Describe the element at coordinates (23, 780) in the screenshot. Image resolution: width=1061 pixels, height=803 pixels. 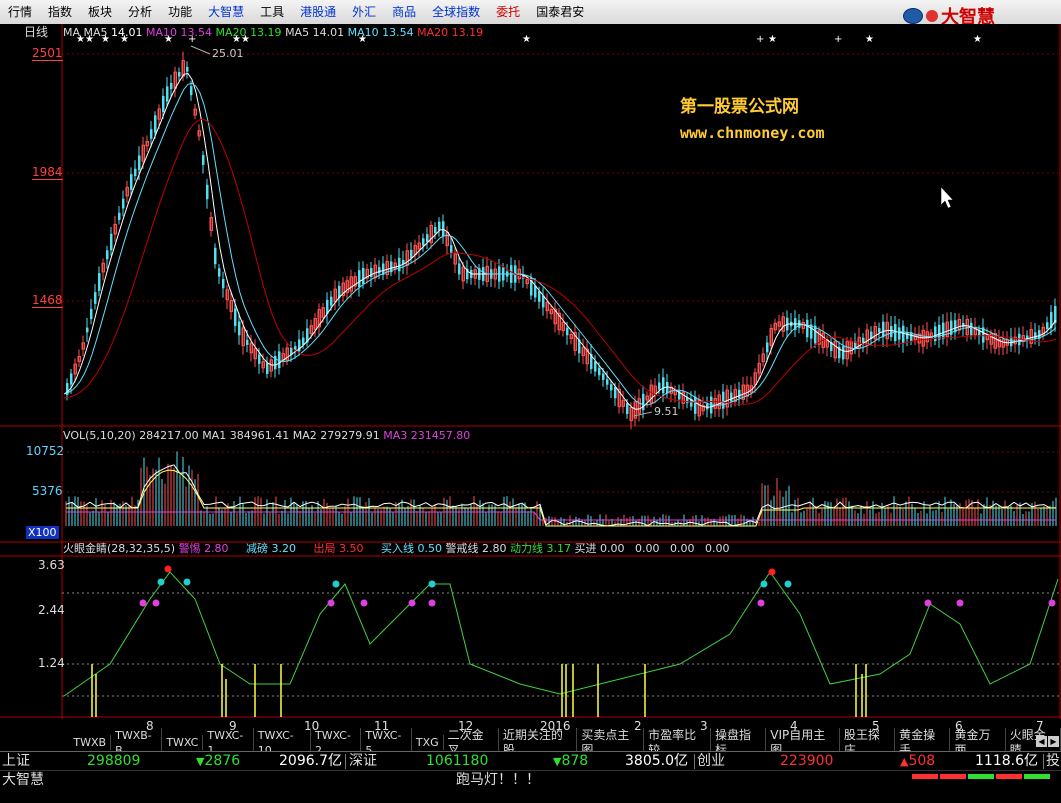
I see `ticker-brand: 大智慧` at that location.